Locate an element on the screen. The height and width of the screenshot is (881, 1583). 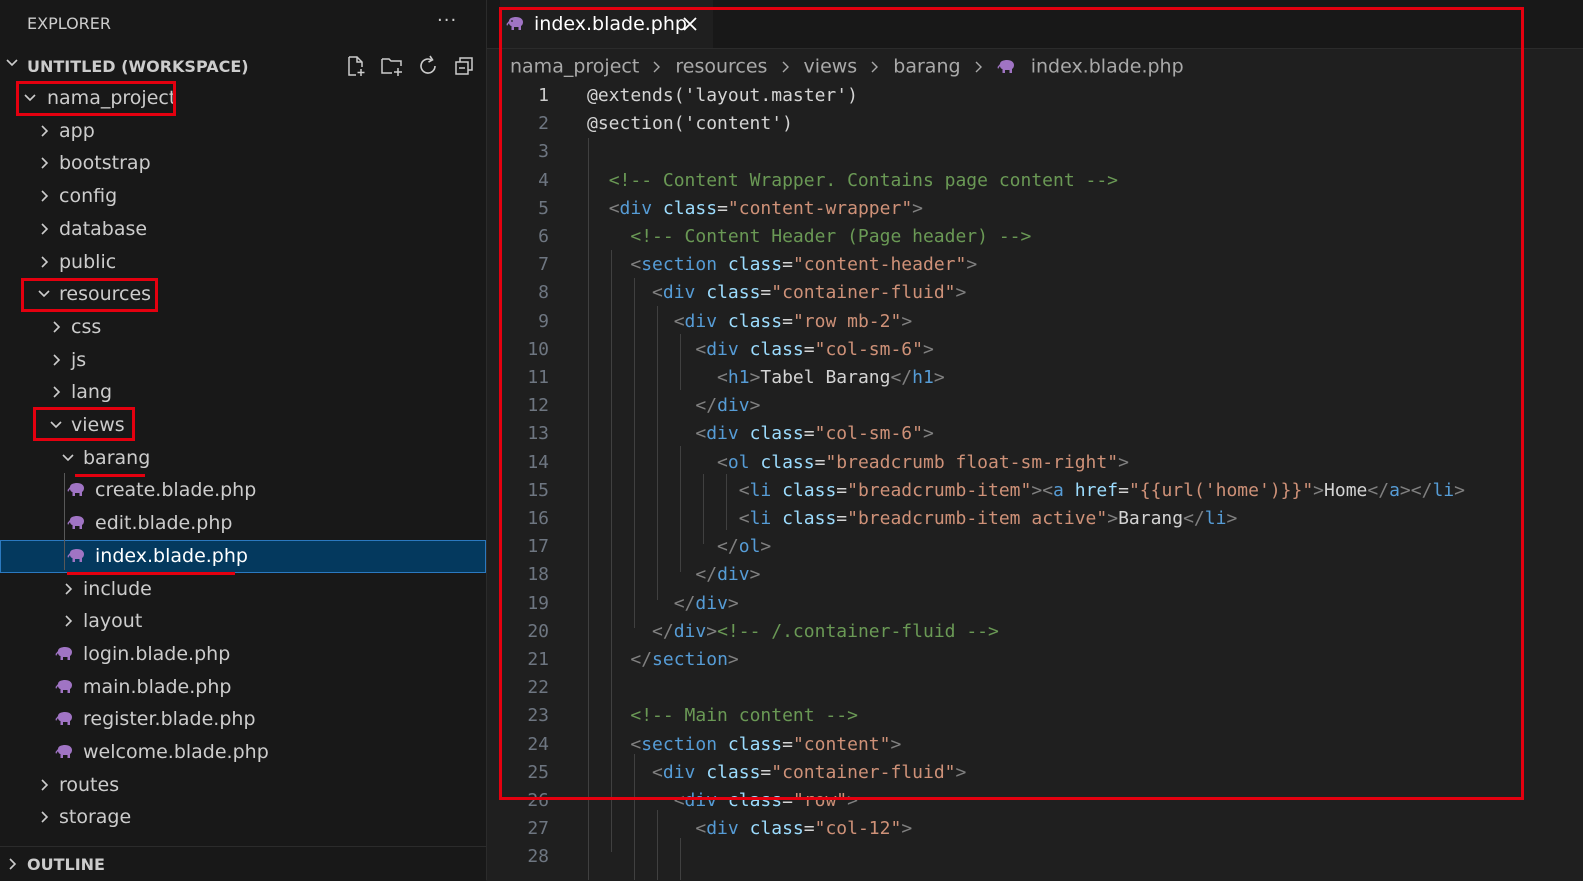
tree-folder: barang is located at coordinates (243, 458).